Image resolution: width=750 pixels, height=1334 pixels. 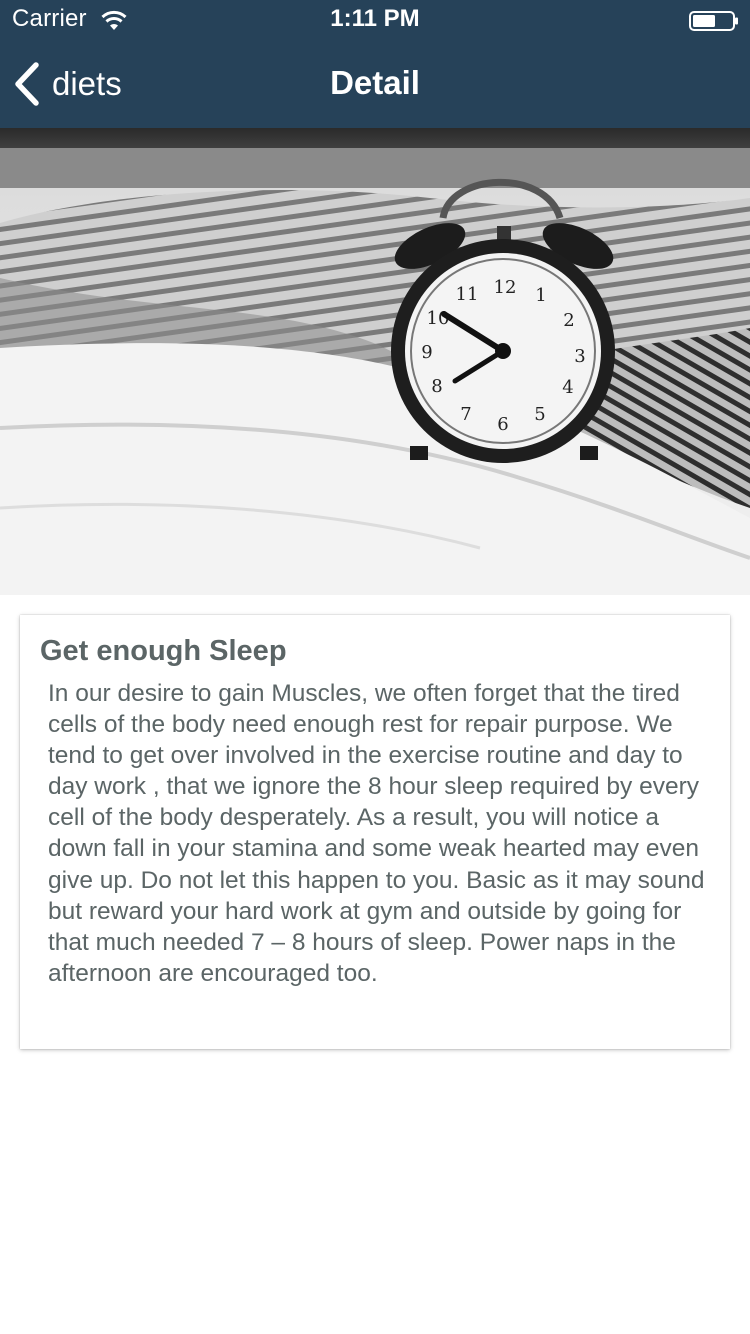 I want to click on svg-text: 12, so click(x=505, y=287).